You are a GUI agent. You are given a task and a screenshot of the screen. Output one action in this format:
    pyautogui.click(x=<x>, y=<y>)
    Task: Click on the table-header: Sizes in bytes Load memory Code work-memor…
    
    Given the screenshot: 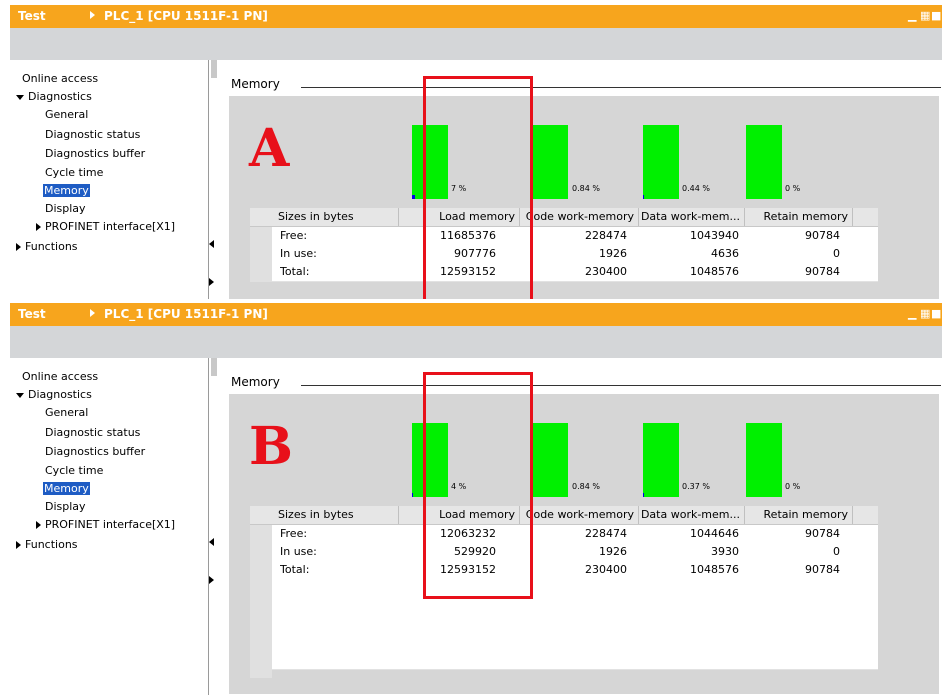 What is the action you would take?
    pyautogui.click(x=564, y=515)
    